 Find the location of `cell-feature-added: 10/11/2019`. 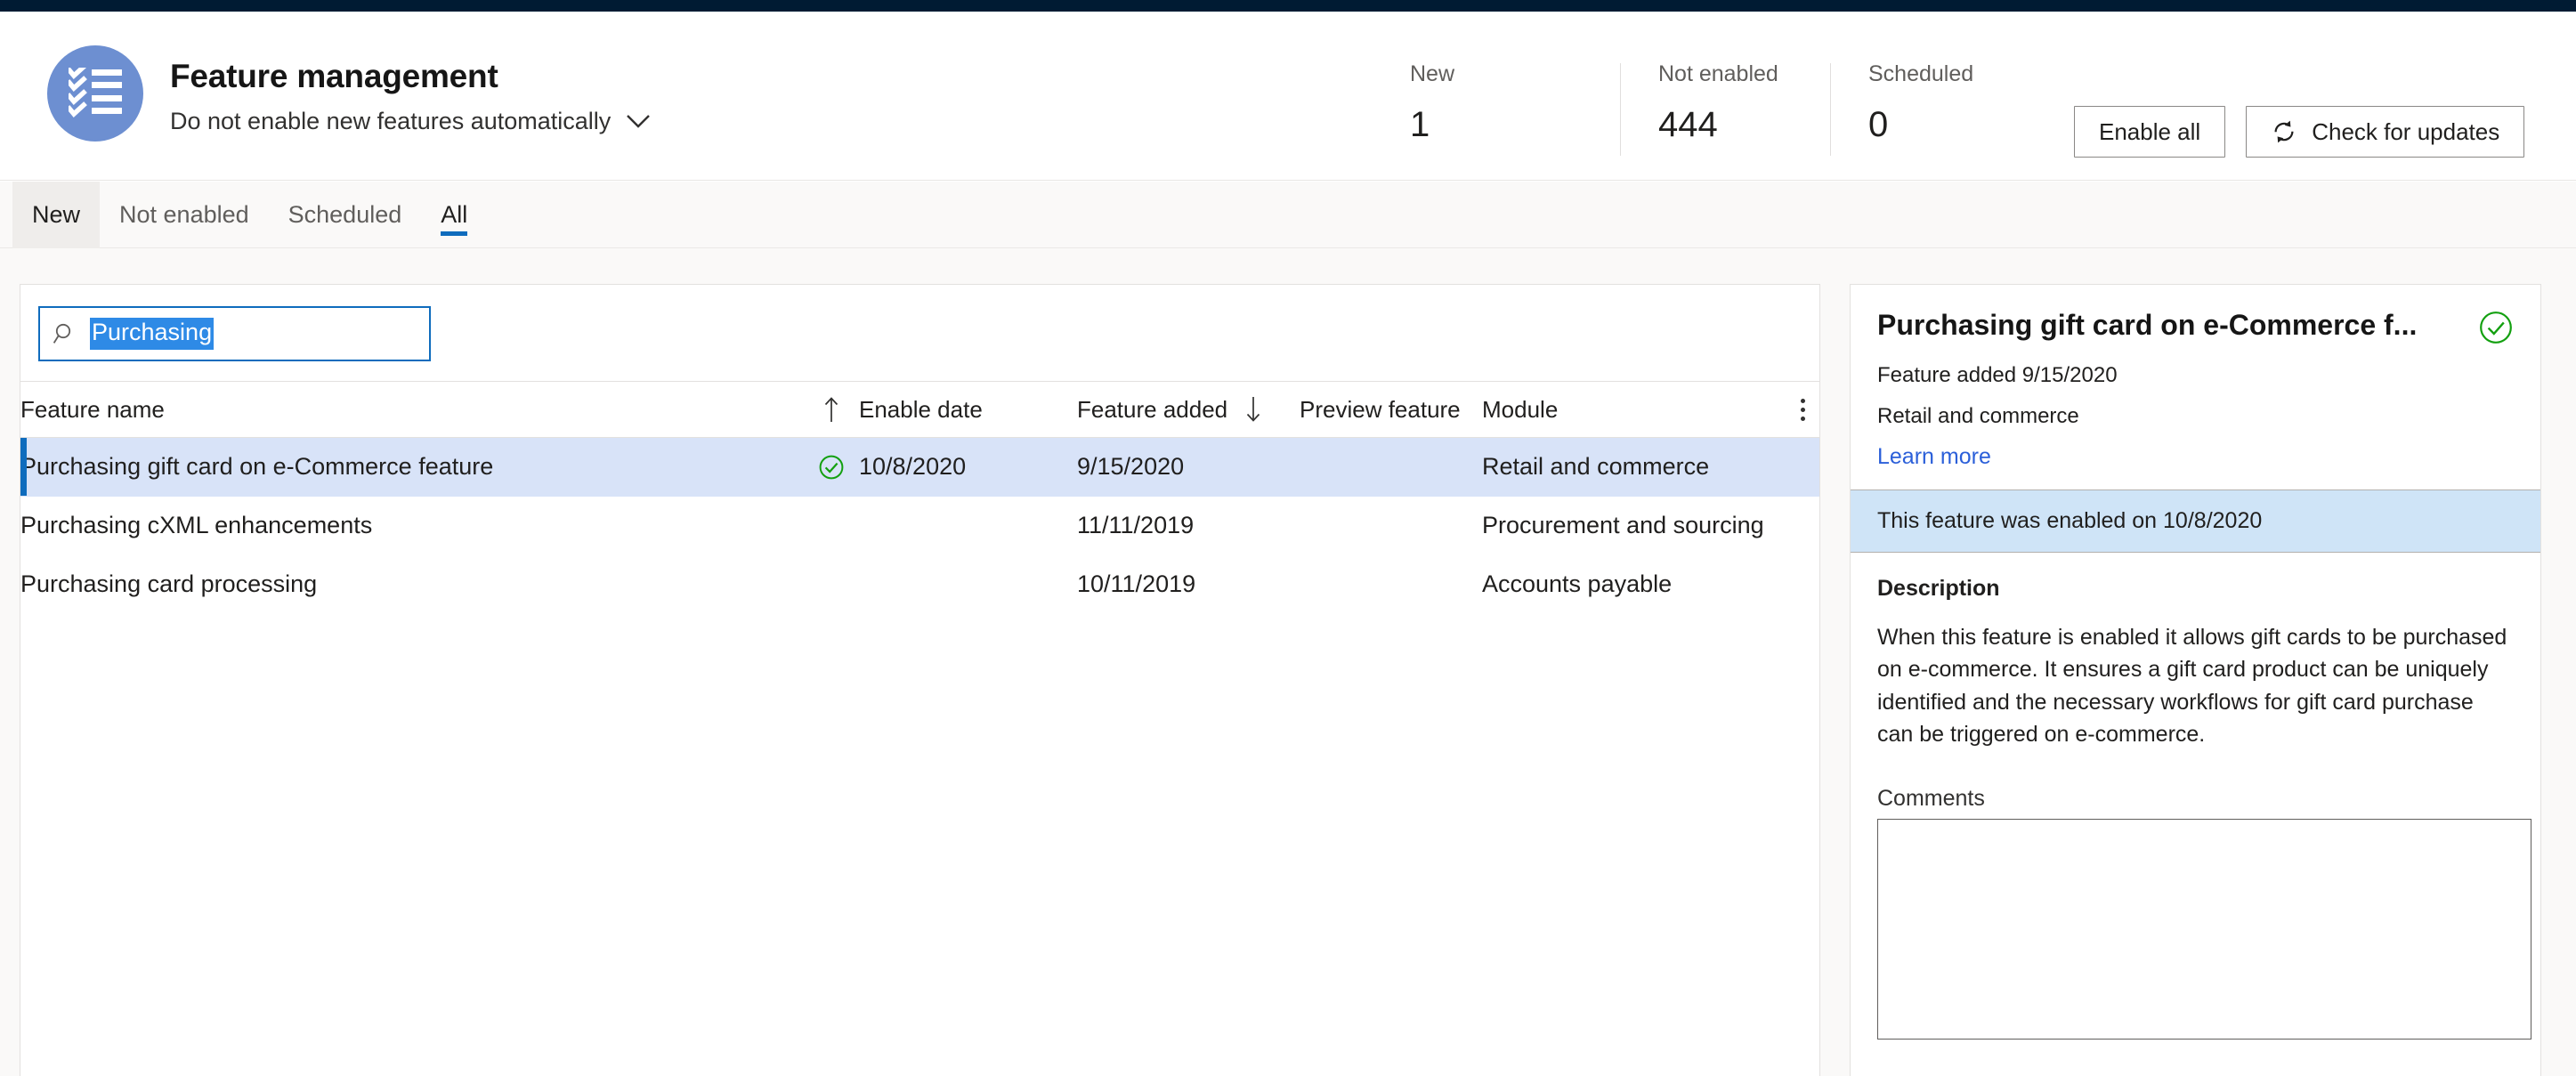

cell-feature-added: 10/11/2019 is located at coordinates (1188, 584).